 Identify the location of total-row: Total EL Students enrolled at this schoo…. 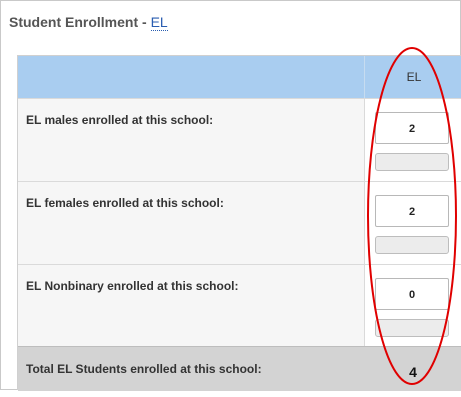
(239, 368).